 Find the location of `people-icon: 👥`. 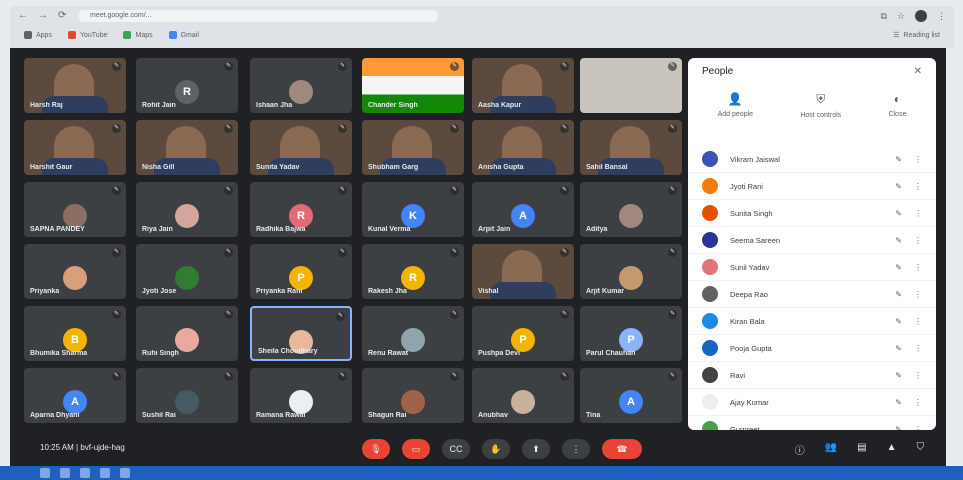

people-icon: 👥 is located at coordinates (831, 449).